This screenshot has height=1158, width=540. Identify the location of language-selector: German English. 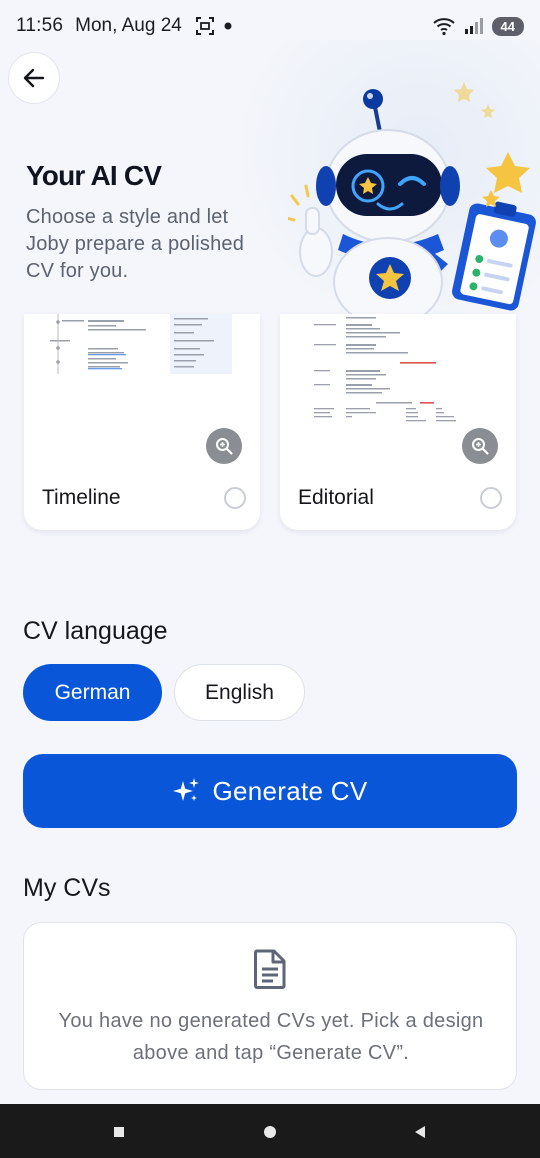
(164, 692).